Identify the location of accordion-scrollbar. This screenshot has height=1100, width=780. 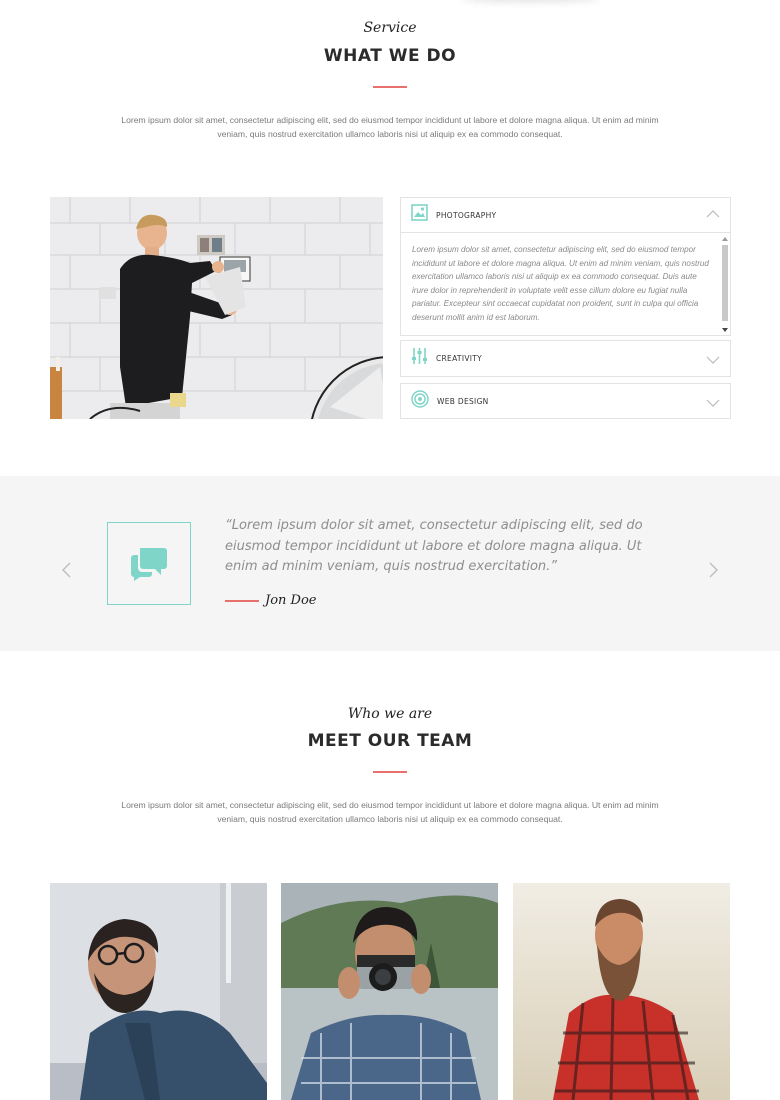
(725, 284).